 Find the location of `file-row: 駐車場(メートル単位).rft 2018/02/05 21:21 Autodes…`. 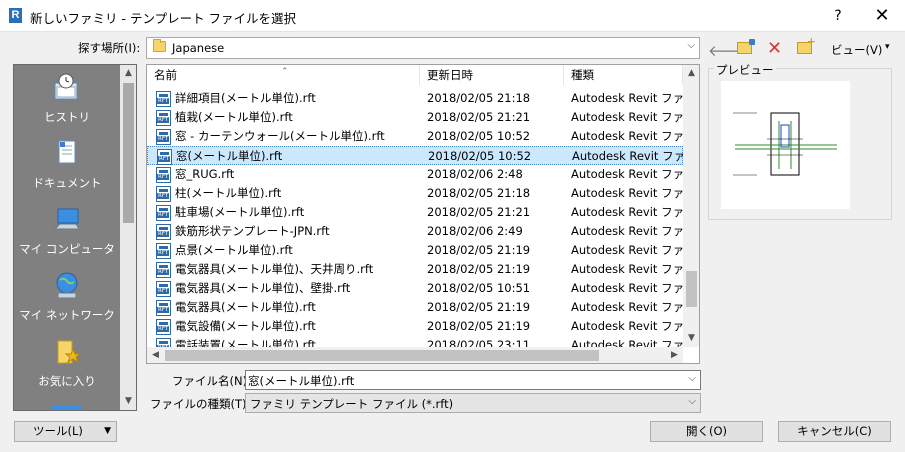

file-row: 駐車場(メートル単位).rft 2018/02/05 21:21 Autodes… is located at coordinates (421, 212).